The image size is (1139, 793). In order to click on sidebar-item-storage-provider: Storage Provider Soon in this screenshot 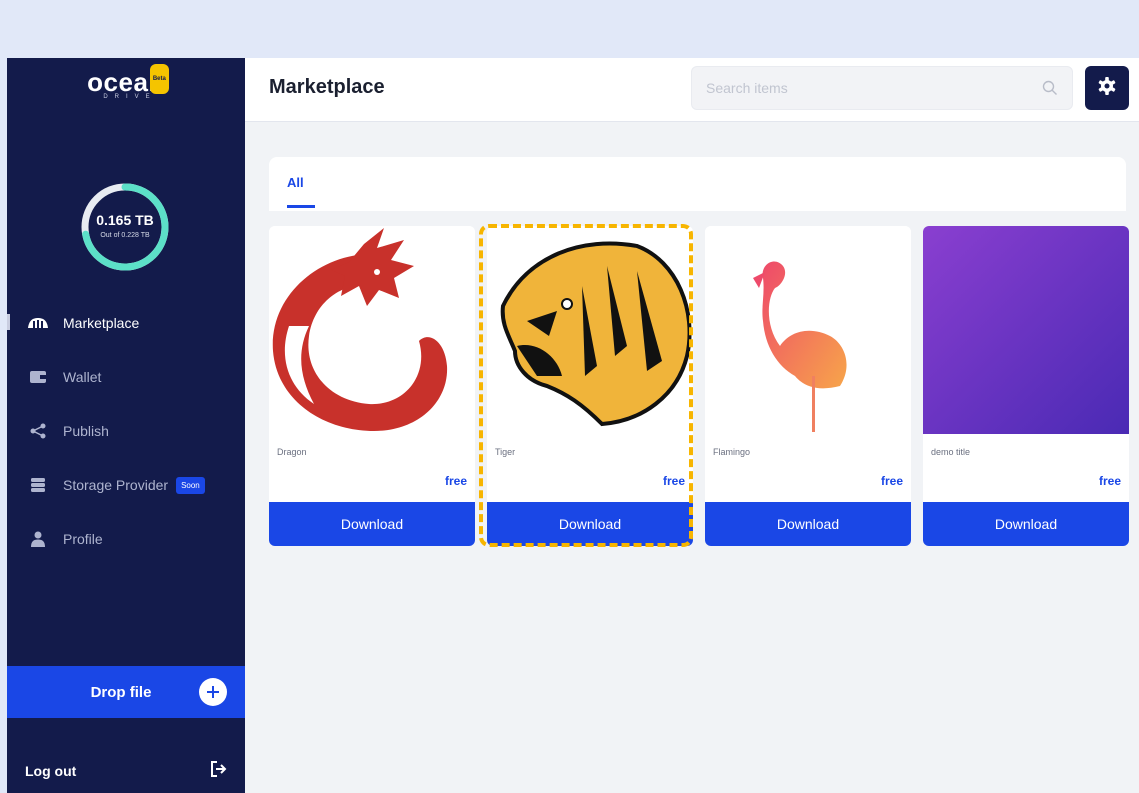, I will do `click(126, 485)`.